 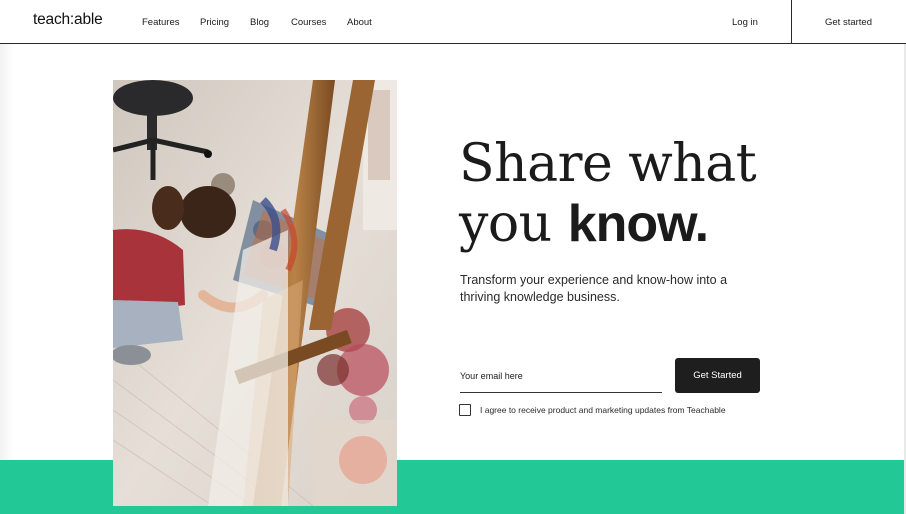 What do you see at coordinates (7, 279) in the screenshot?
I see `left-edge-shadow` at bounding box center [7, 279].